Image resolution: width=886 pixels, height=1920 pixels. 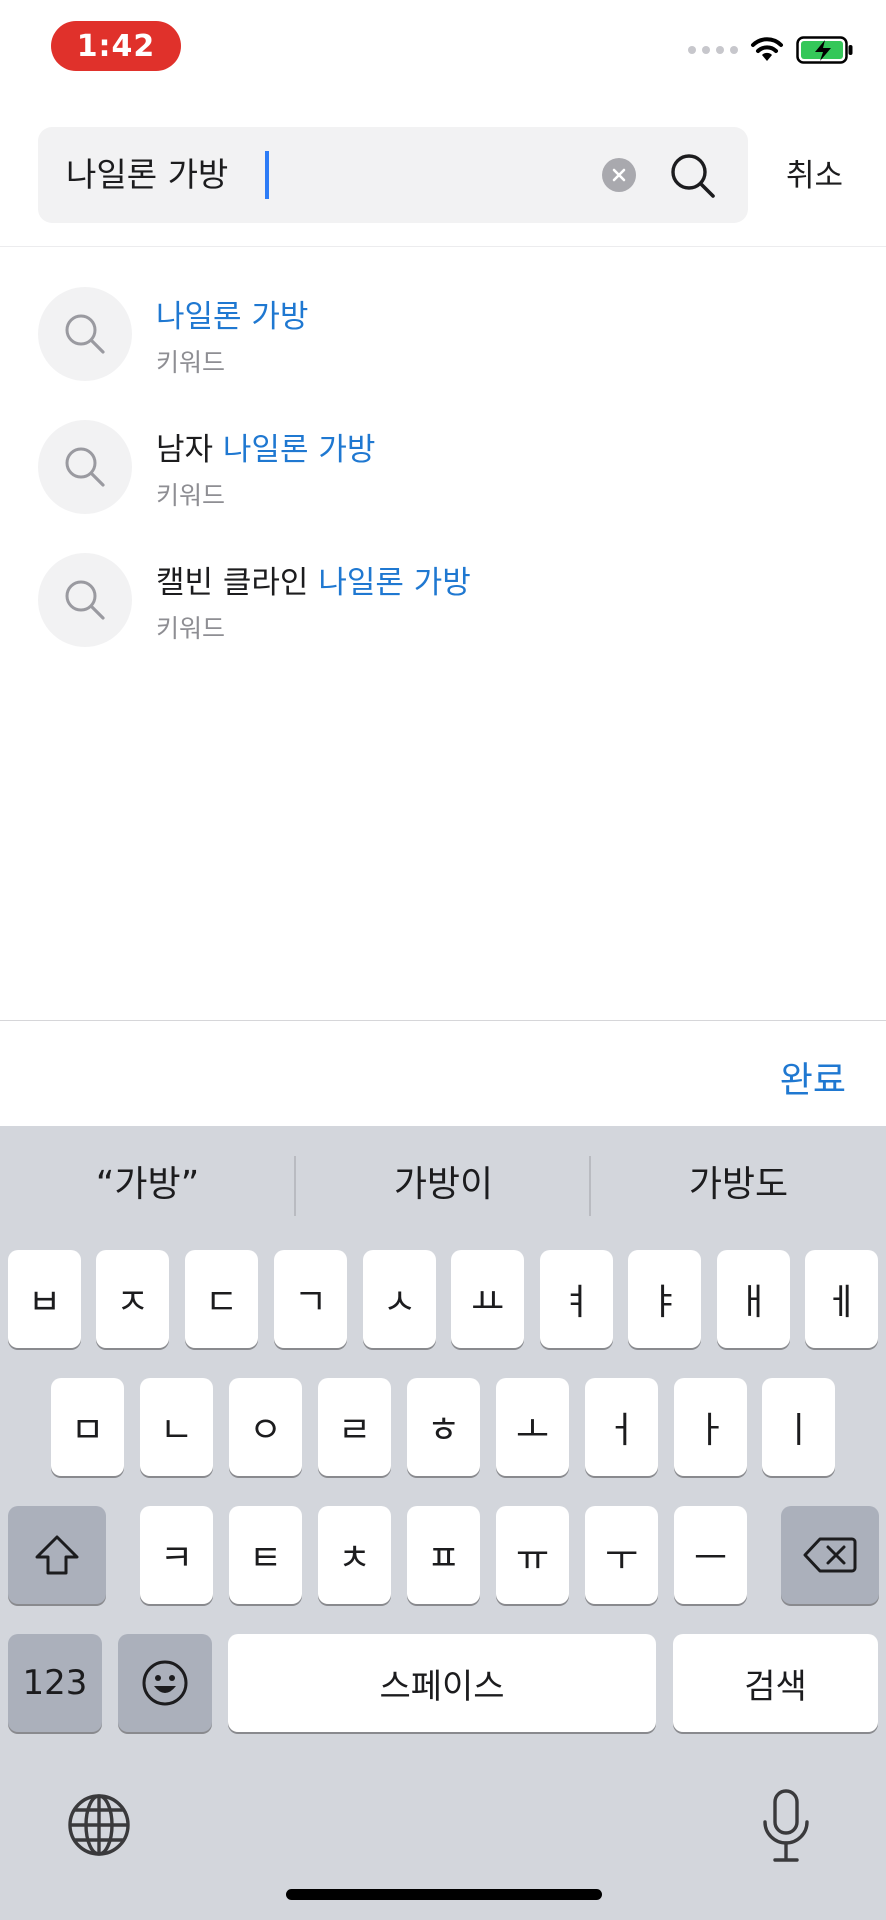 What do you see at coordinates (532, 1555) in the screenshot?
I see `key: ㅠ` at bounding box center [532, 1555].